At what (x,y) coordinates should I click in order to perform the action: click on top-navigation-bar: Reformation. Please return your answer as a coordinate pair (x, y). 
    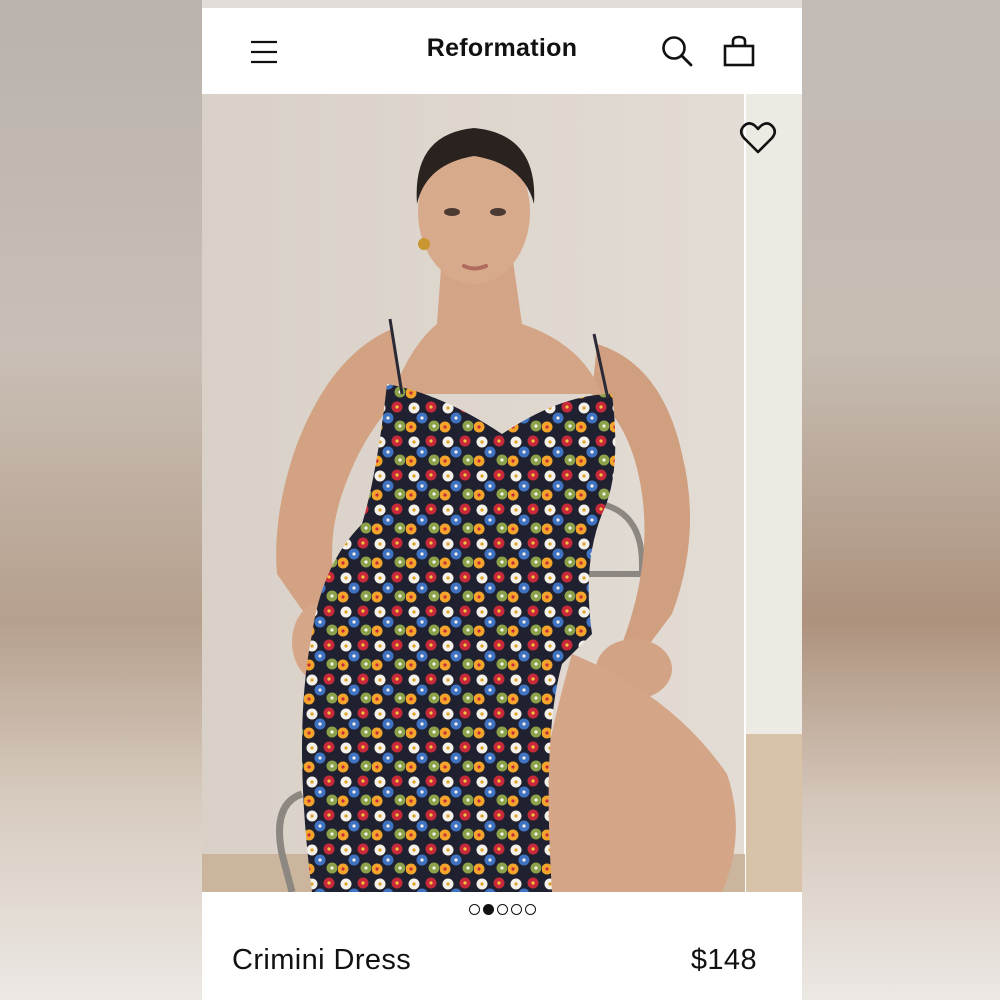
    Looking at the image, I should click on (502, 51).